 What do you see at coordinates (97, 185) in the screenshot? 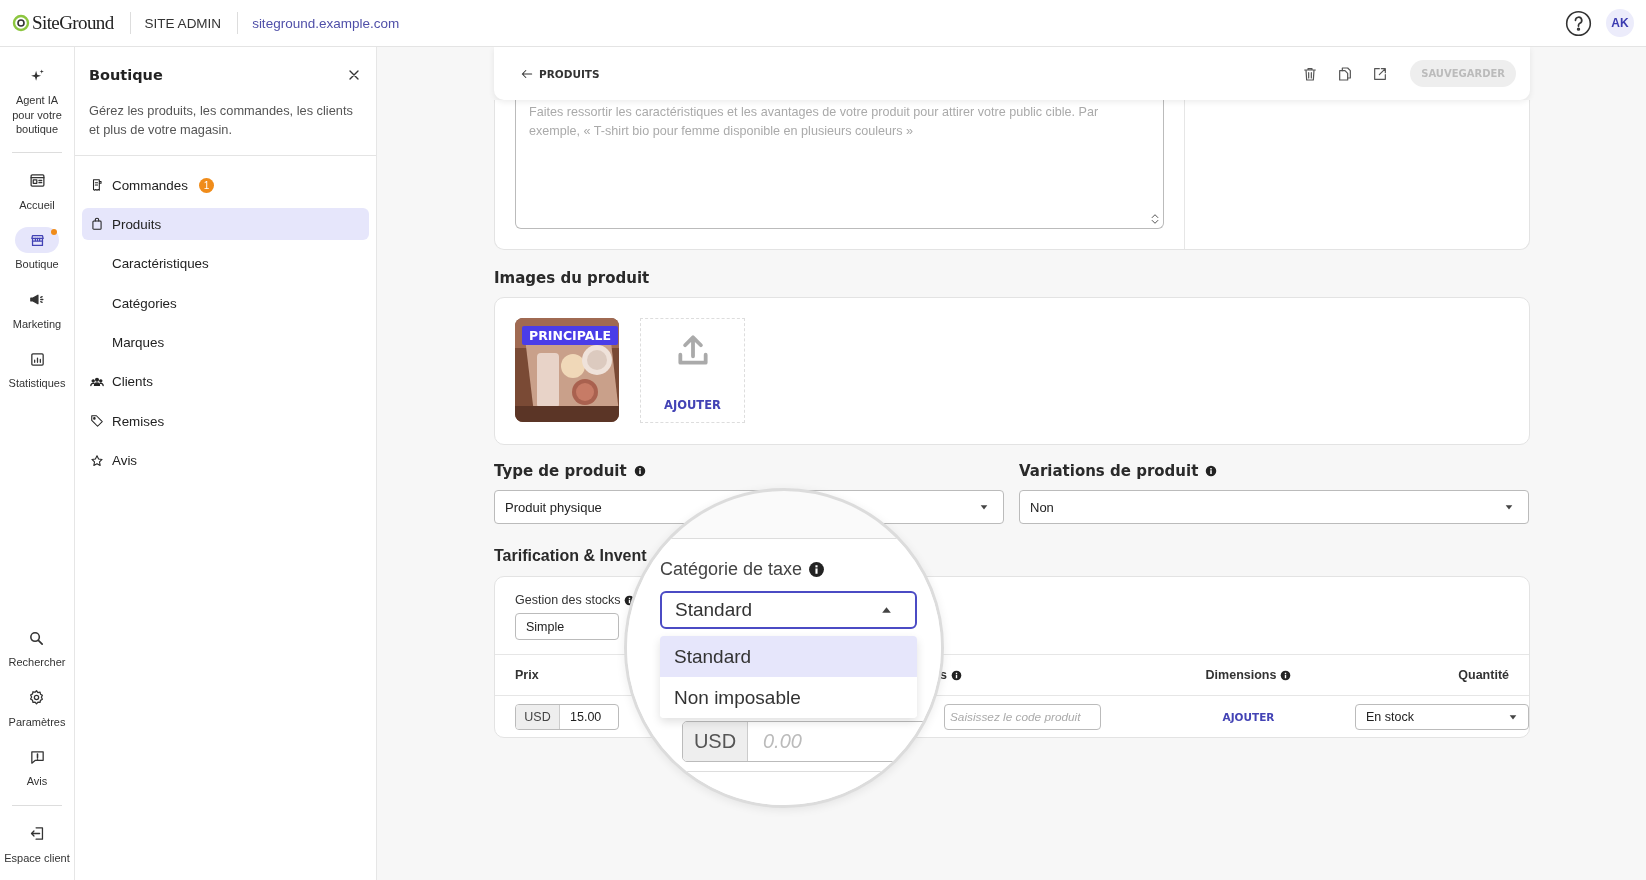
I see `receipt-icon` at bounding box center [97, 185].